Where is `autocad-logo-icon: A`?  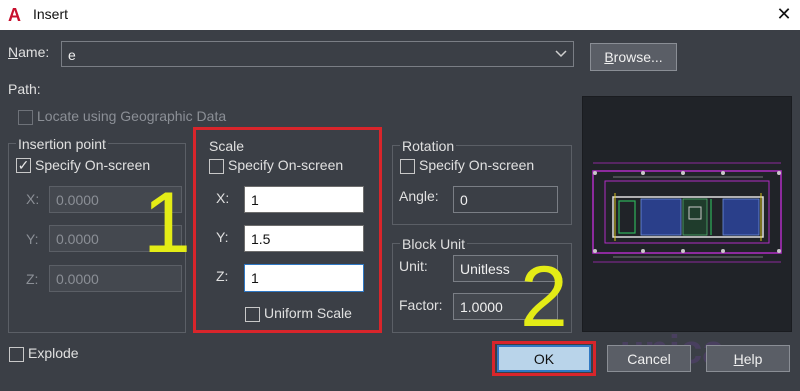 autocad-logo-icon: A is located at coordinates (14, 15).